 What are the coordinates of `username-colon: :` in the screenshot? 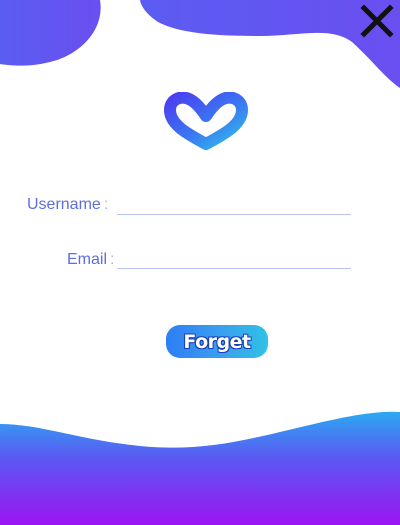 It's located at (106, 204).